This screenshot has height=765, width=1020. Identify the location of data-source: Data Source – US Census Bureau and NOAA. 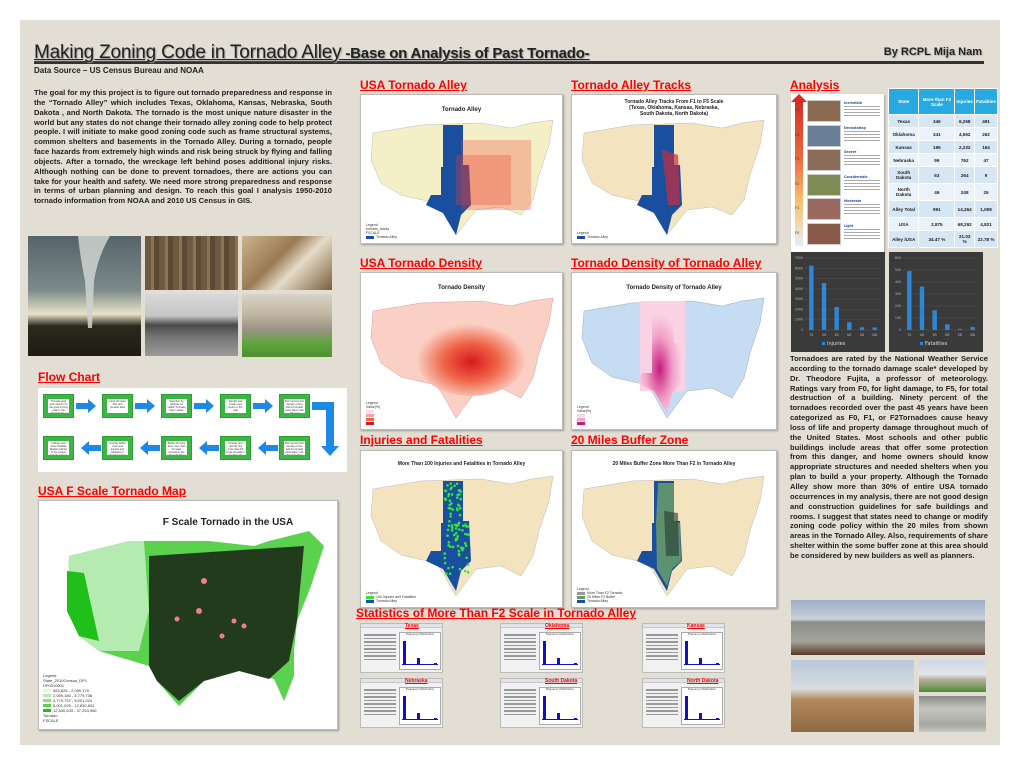
(119, 70).